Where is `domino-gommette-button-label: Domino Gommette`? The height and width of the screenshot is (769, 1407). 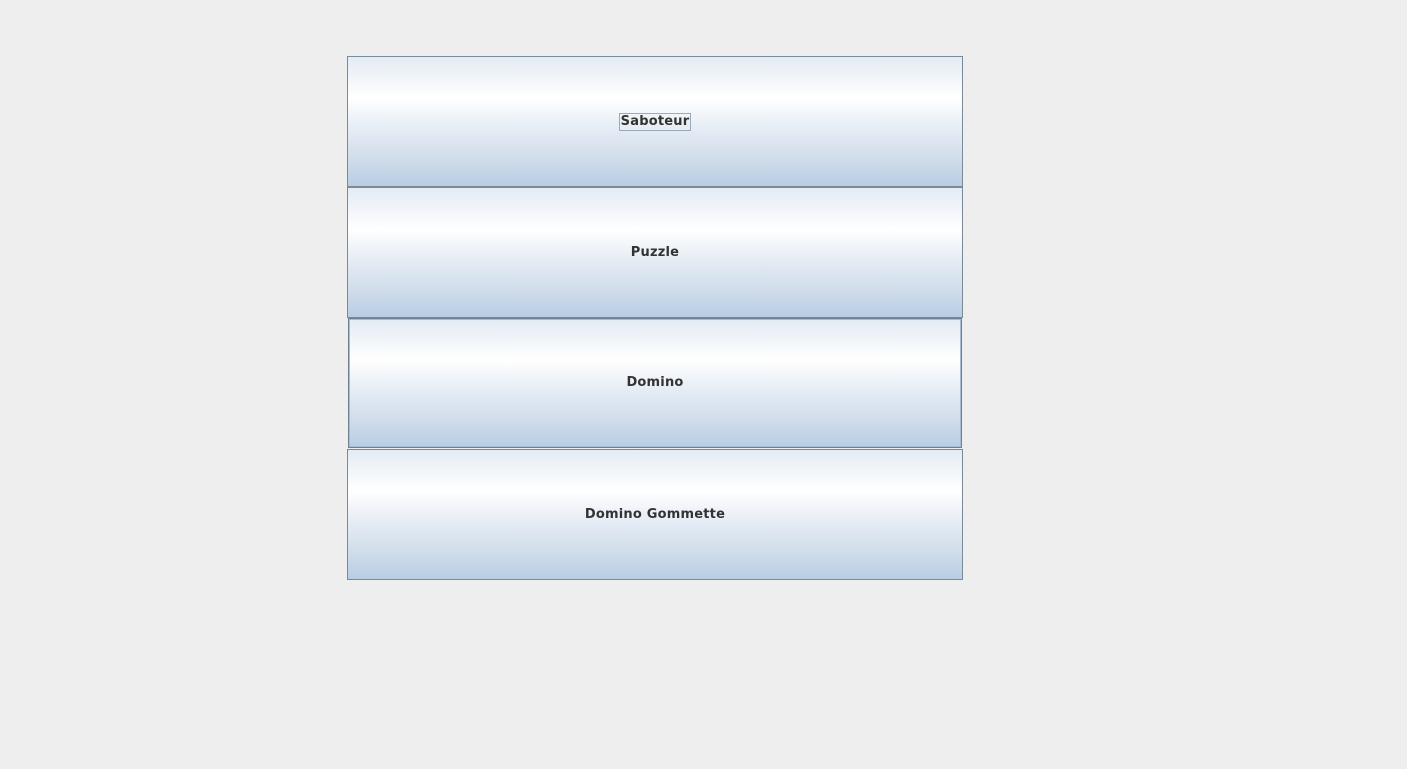 domino-gommette-button-label: Domino Gommette is located at coordinates (655, 514).